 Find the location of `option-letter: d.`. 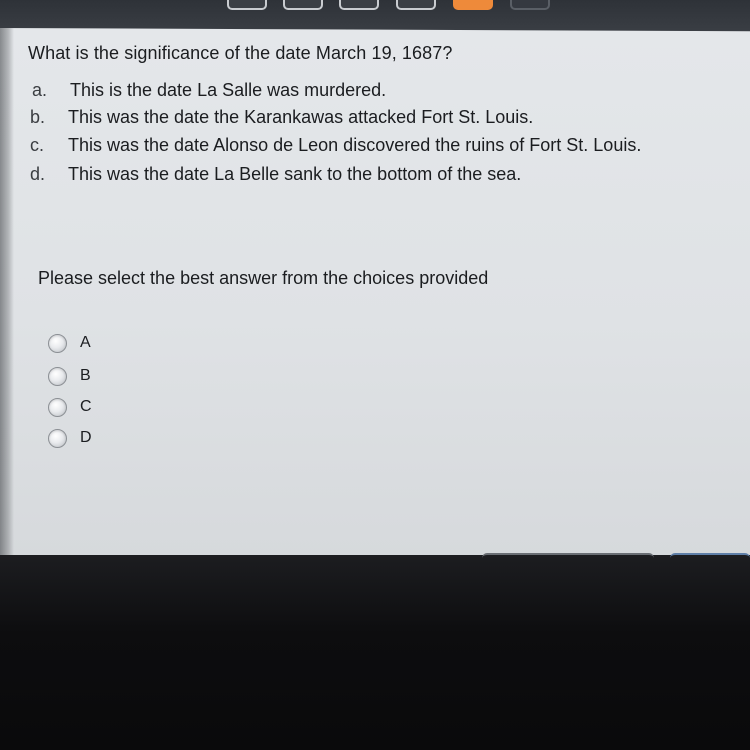

option-letter: d. is located at coordinates (38, 174).